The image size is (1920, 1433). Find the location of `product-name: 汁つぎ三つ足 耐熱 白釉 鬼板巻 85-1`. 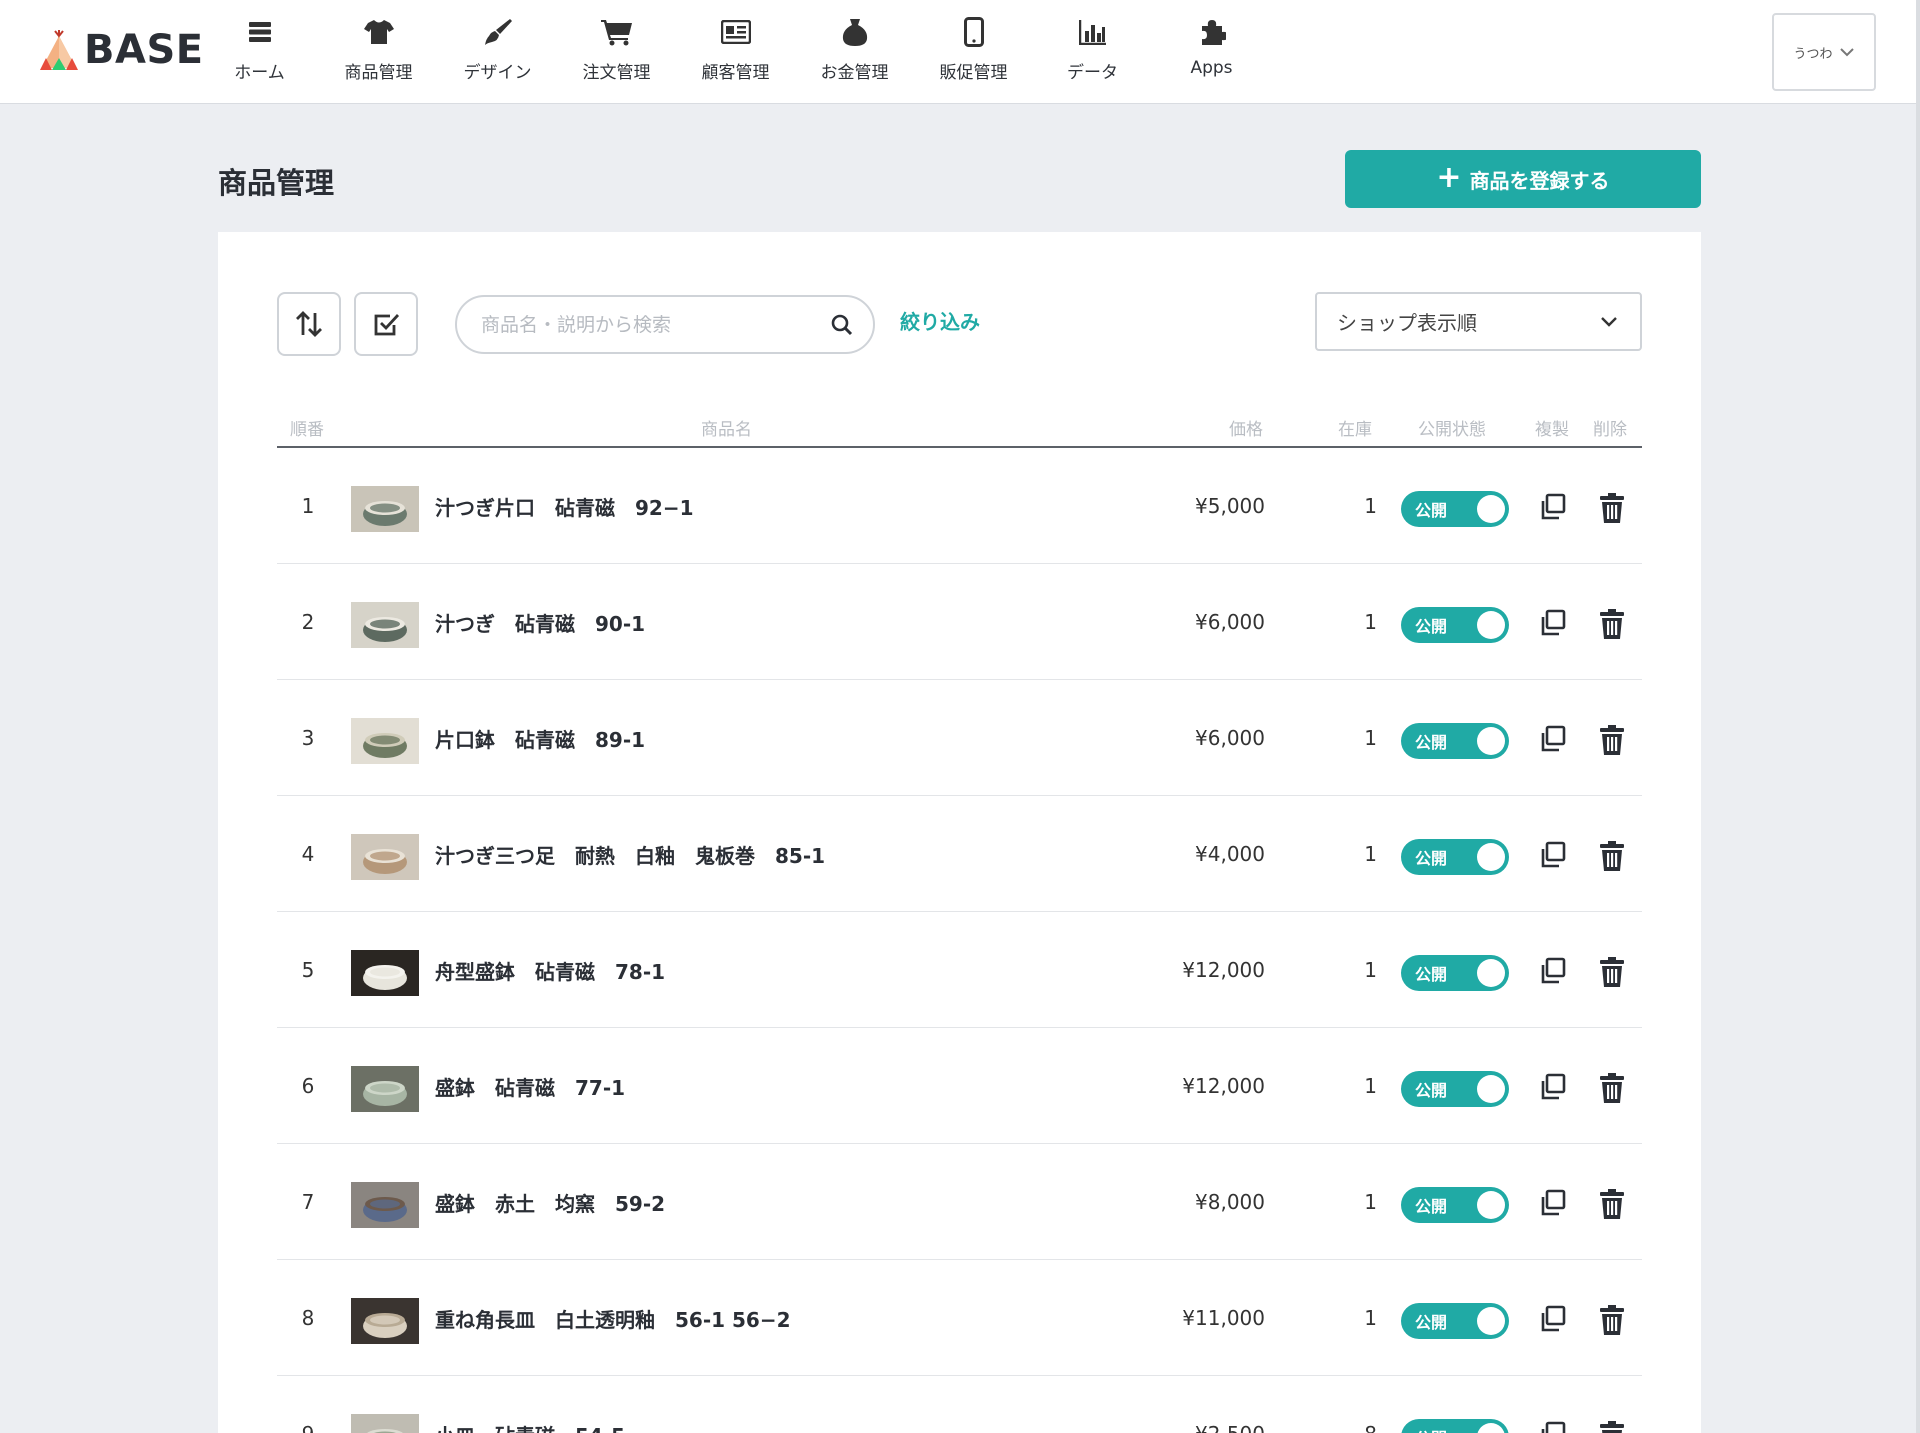

product-name: 汁つぎ三つ足 耐熱 白釉 鬼板巻 85-1 is located at coordinates (630, 854).